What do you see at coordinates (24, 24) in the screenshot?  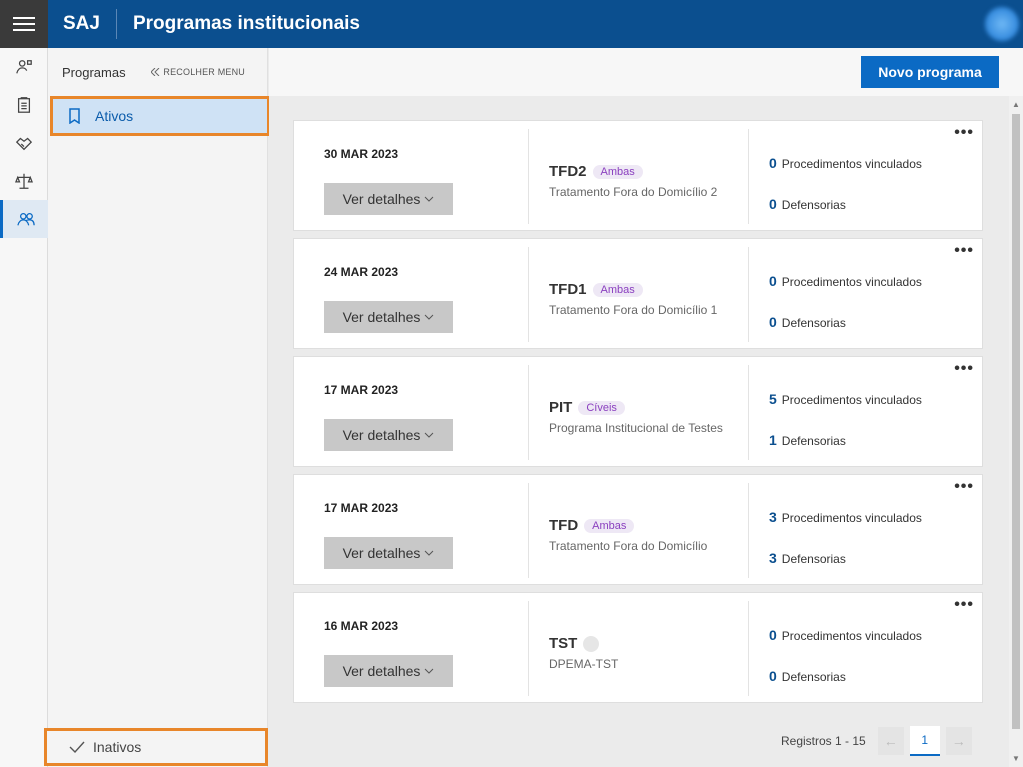 I see `hamburger-menu-icon` at bounding box center [24, 24].